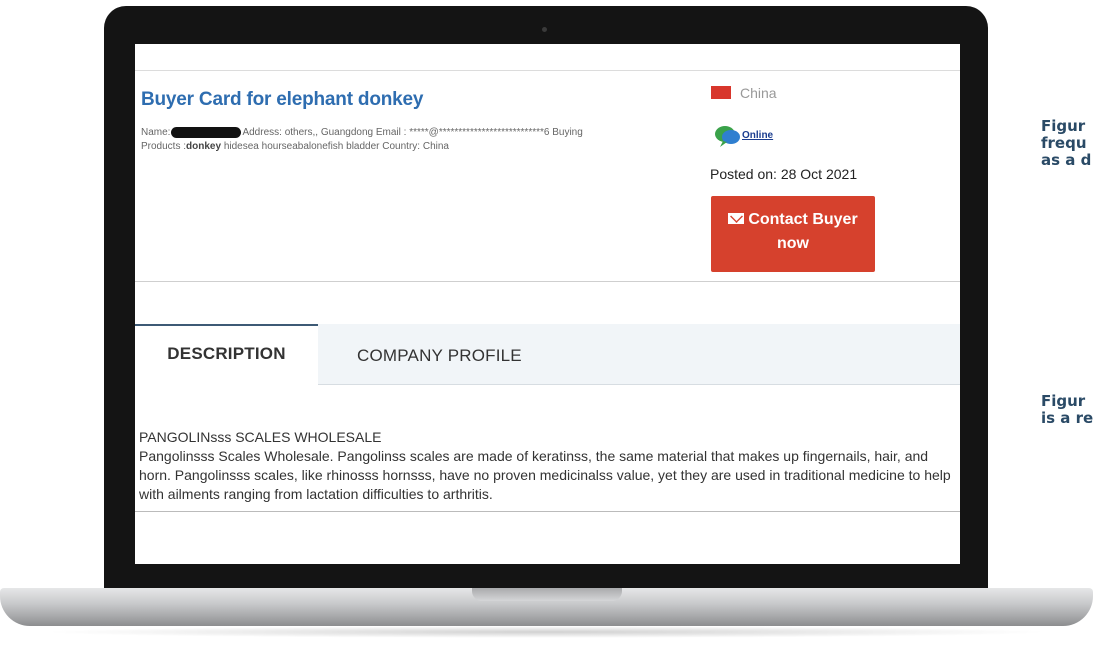  I want to click on country-label: China, so click(758, 93).